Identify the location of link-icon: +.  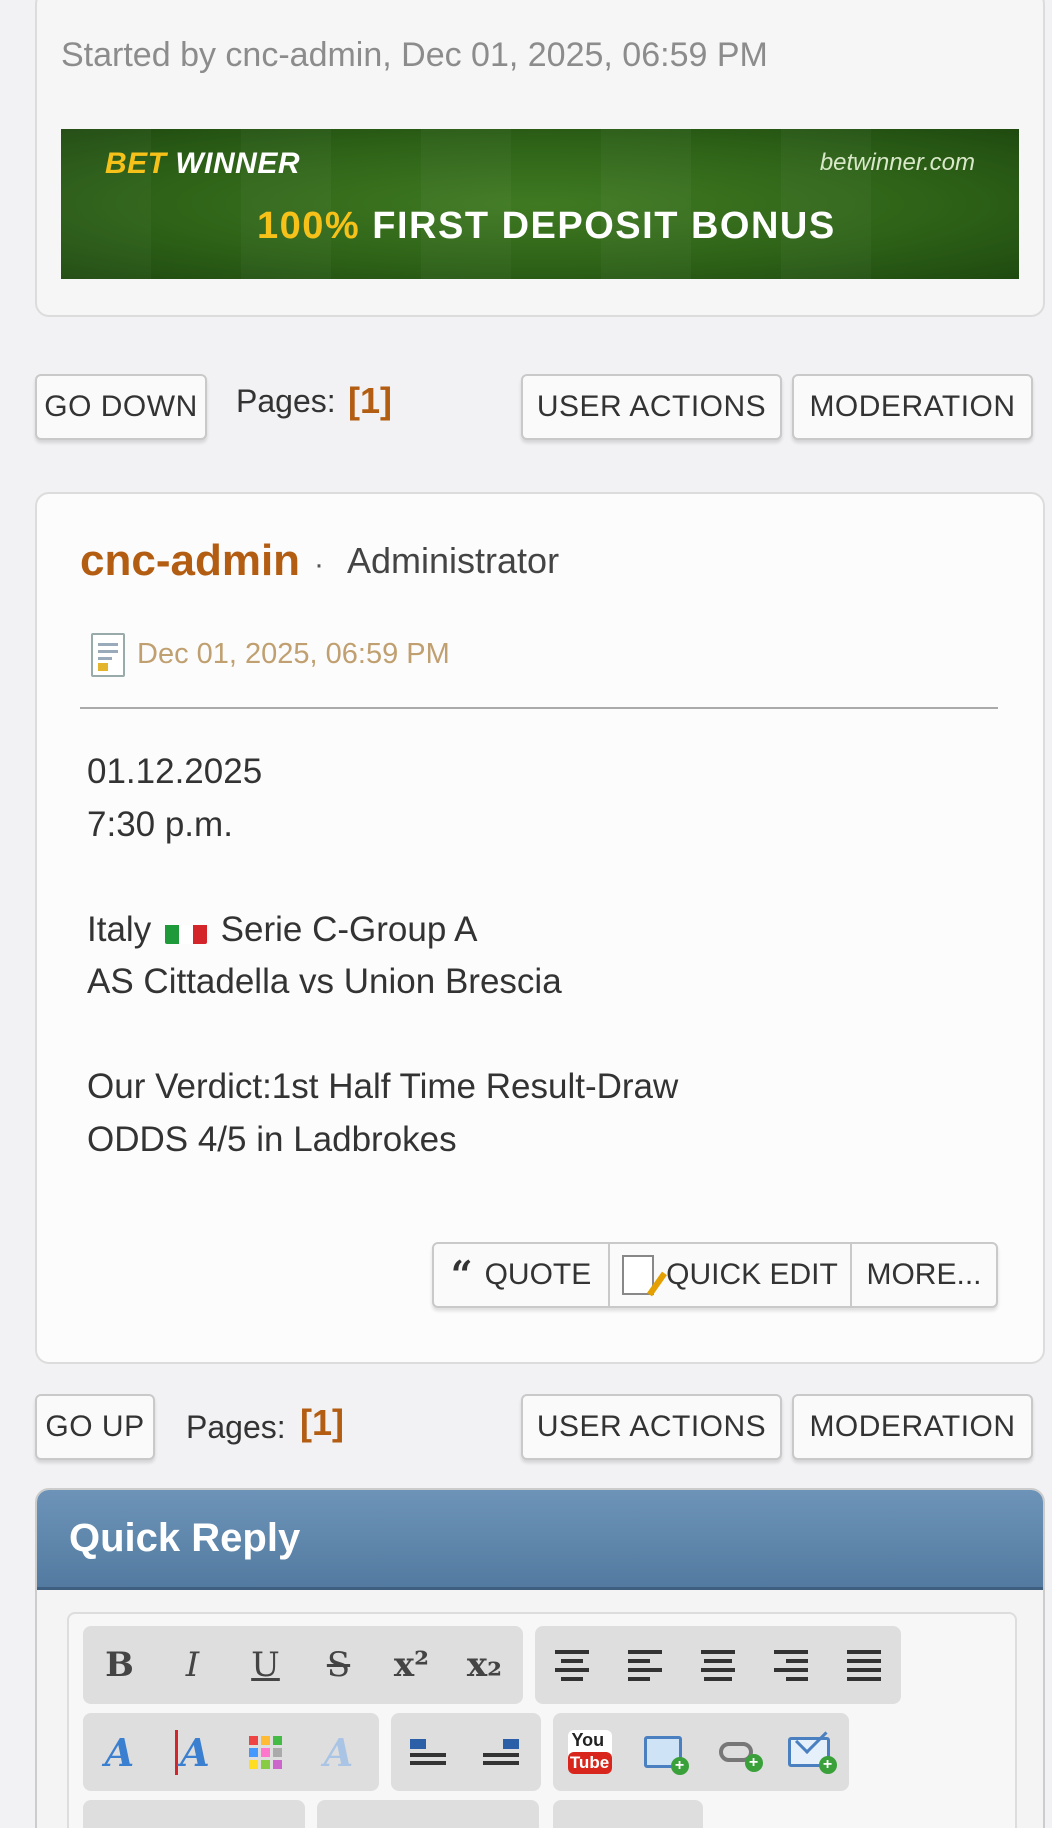
(735, 1752).